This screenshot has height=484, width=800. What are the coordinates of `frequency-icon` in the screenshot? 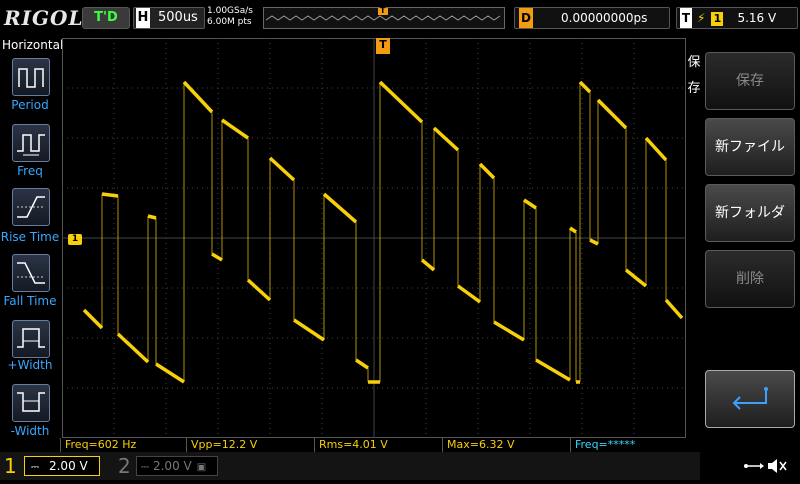 It's located at (31, 145).